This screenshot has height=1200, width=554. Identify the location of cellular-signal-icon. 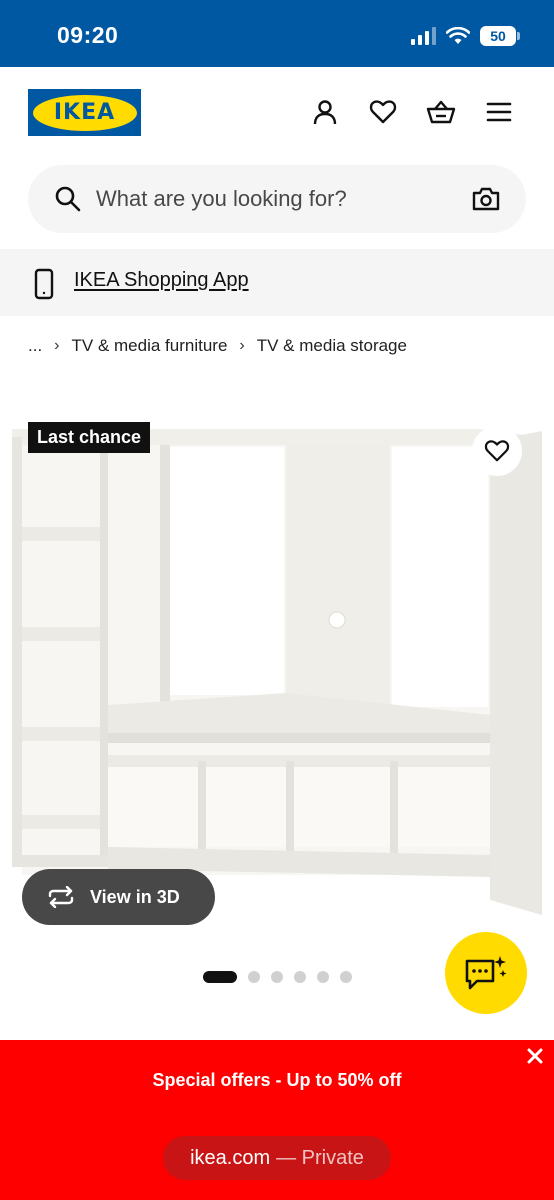
(423, 36).